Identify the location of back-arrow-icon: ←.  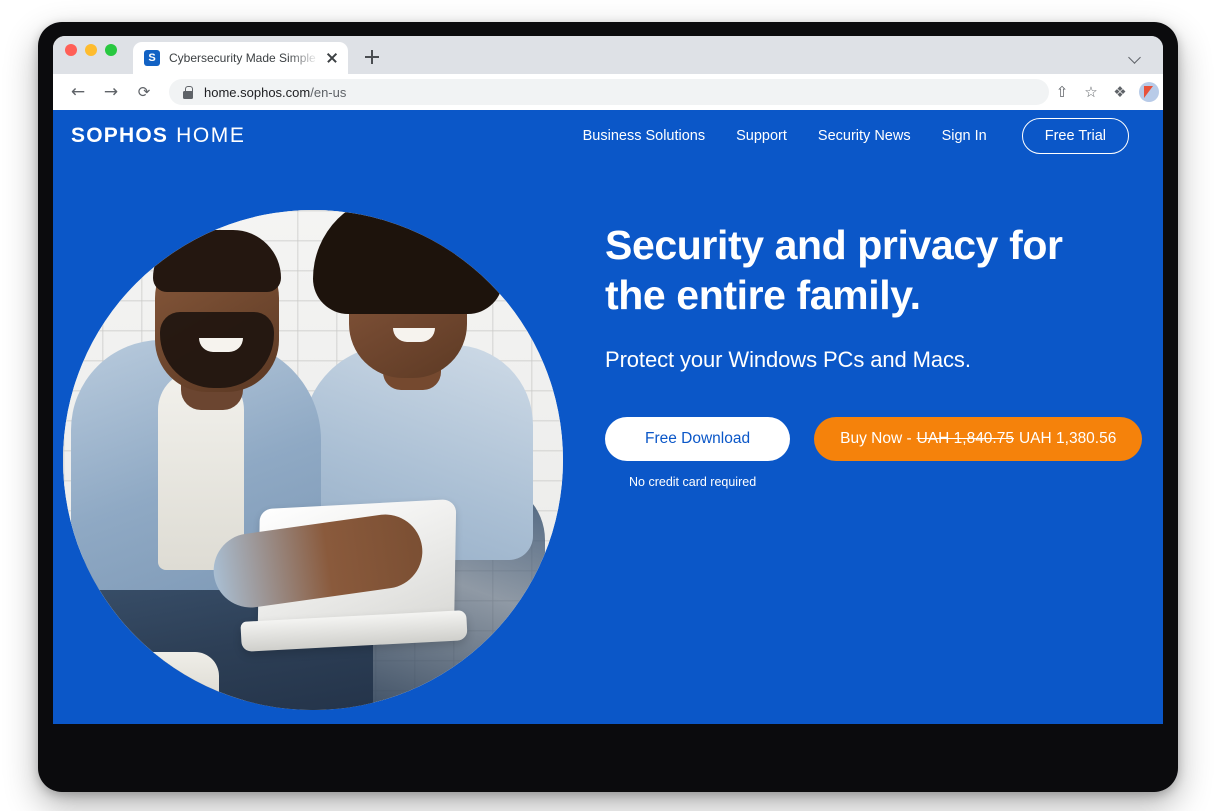
(78, 92).